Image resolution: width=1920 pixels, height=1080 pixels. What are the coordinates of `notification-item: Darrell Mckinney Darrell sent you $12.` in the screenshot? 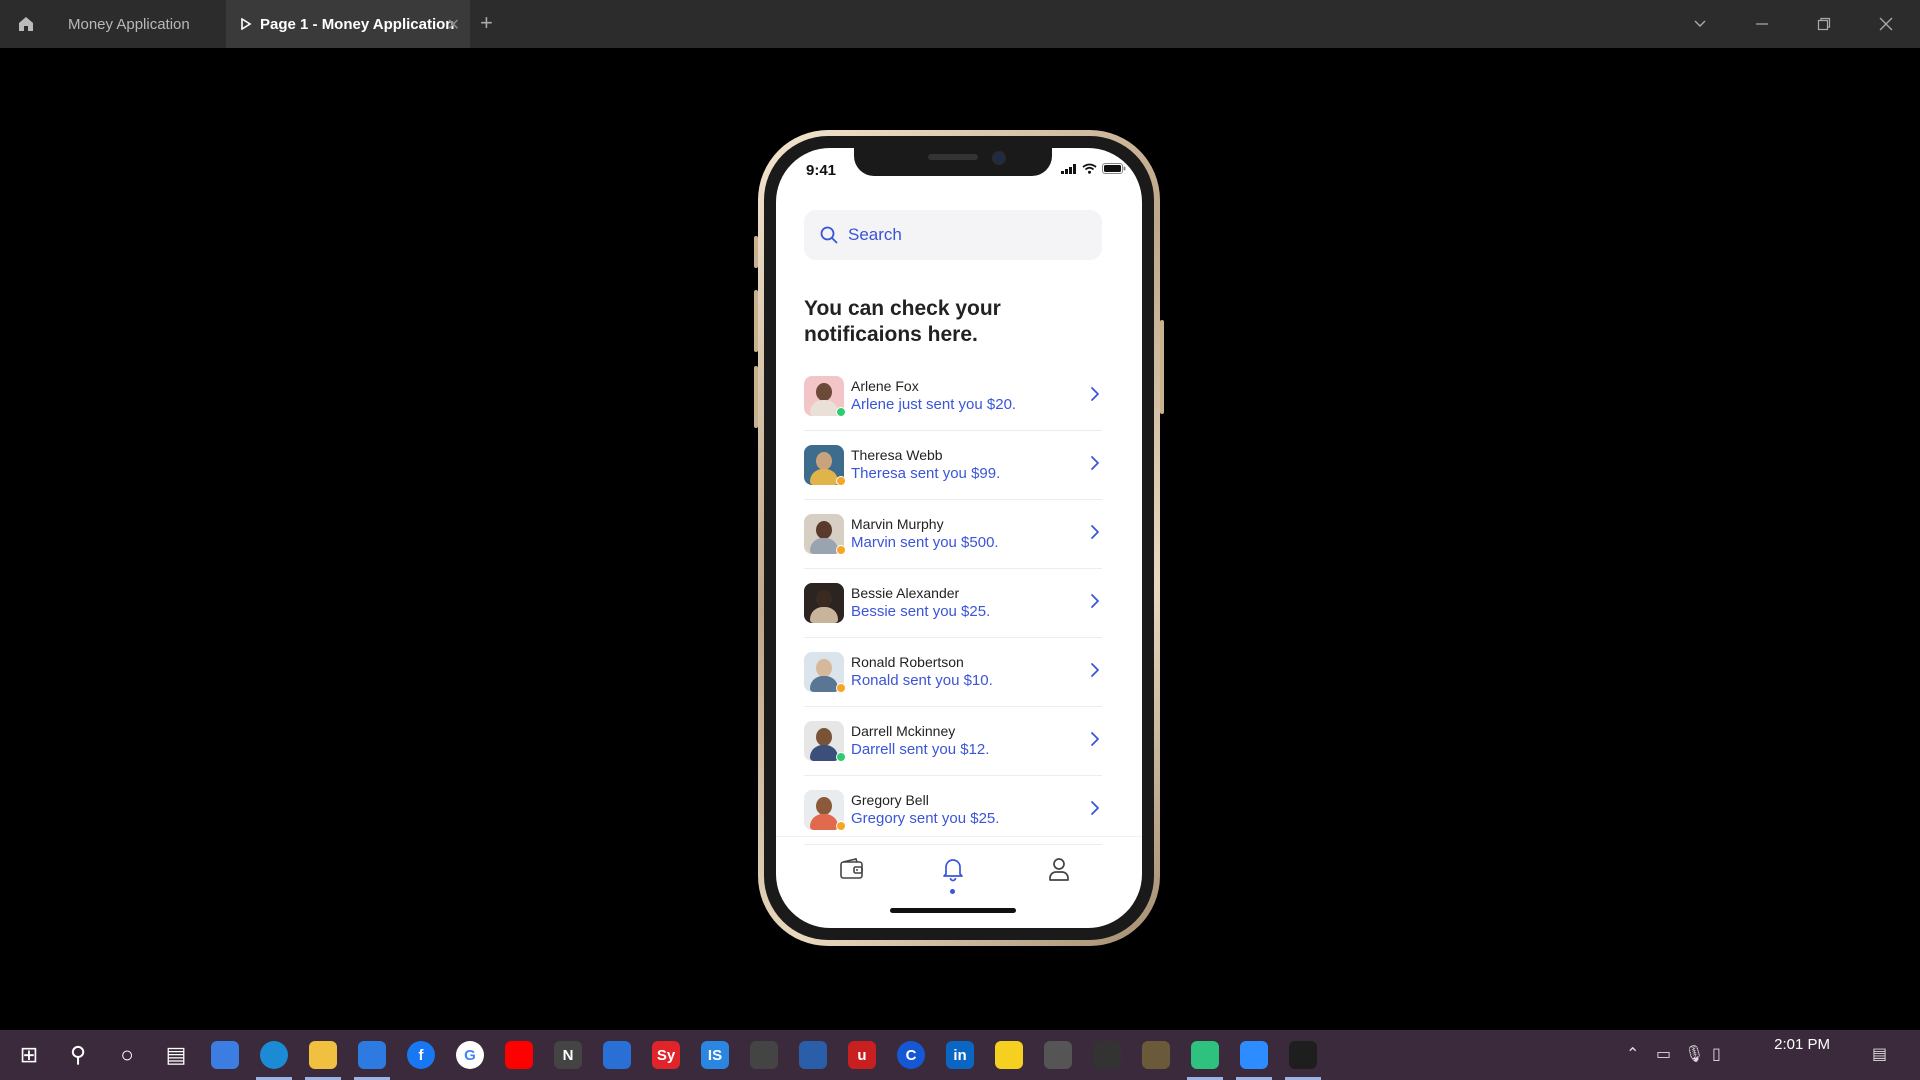 It's located at (953, 741).